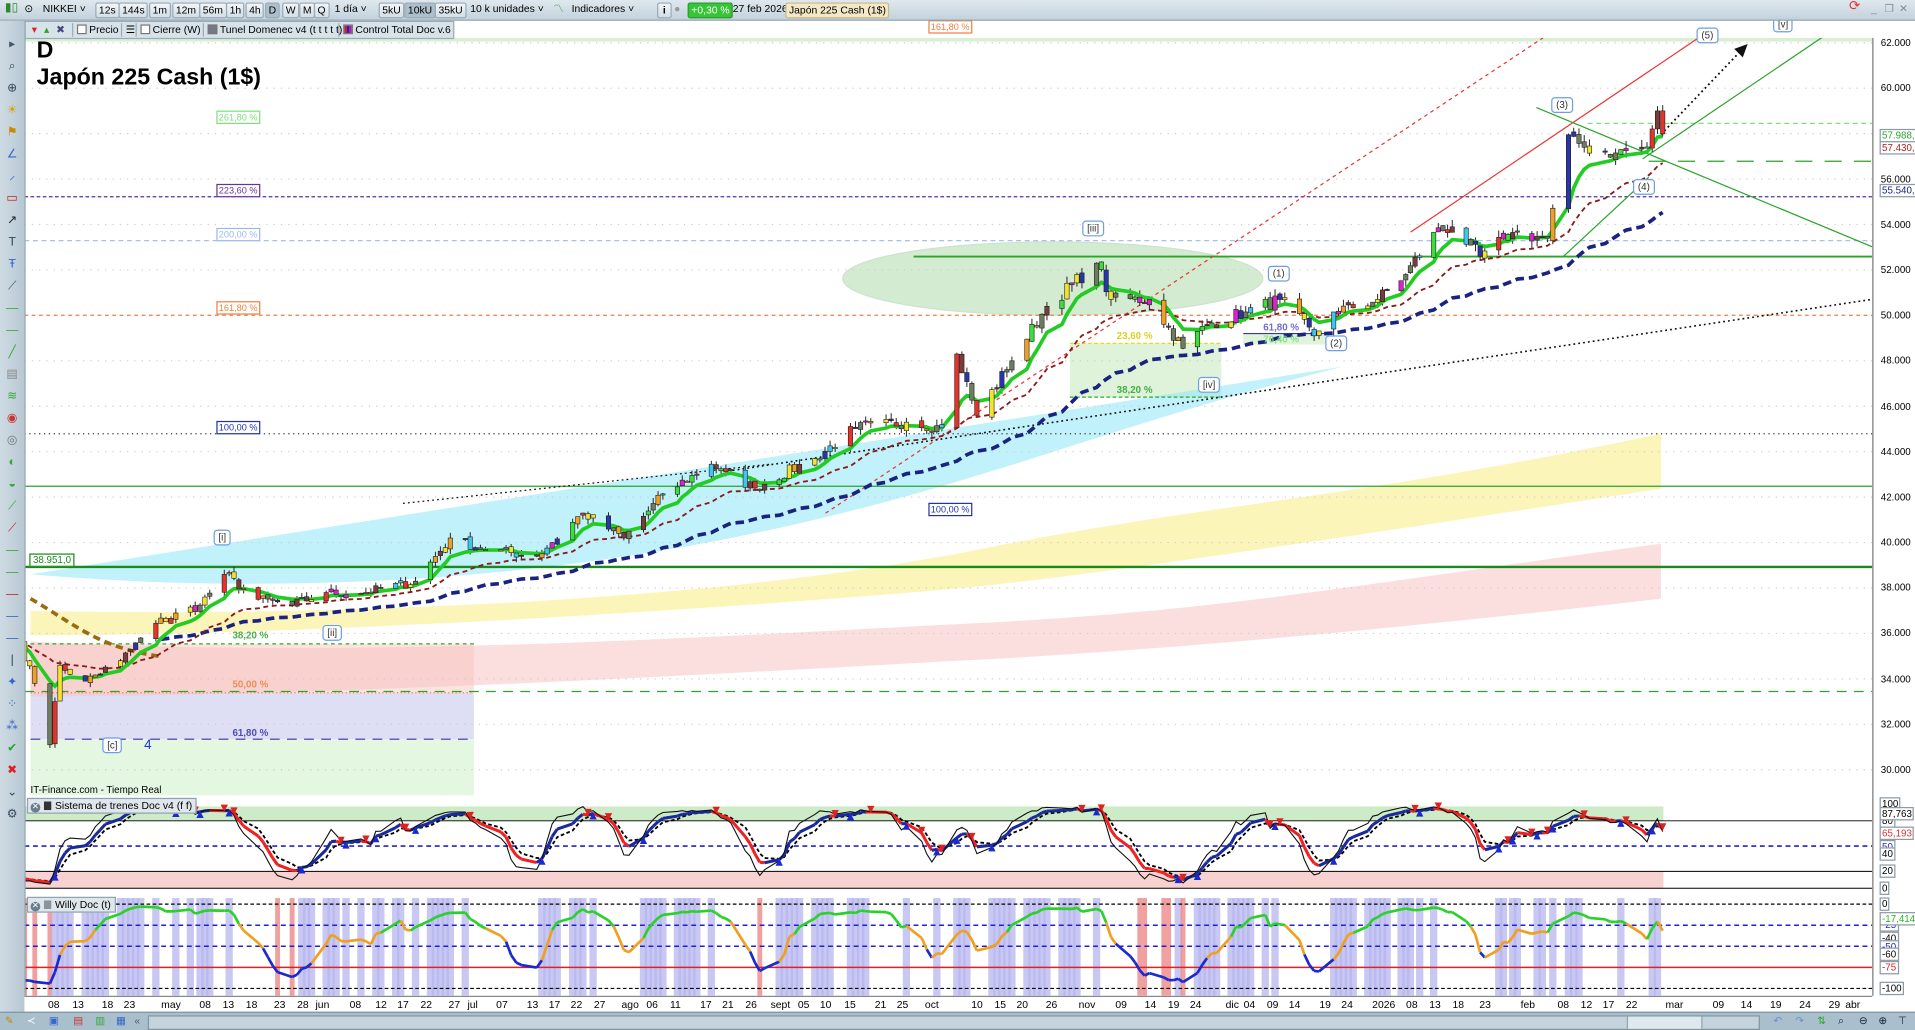 The width and height of the screenshot is (1915, 1030). Describe the element at coordinates (186, 10) in the screenshot. I see `timeframe-button-12m: 12m` at that location.